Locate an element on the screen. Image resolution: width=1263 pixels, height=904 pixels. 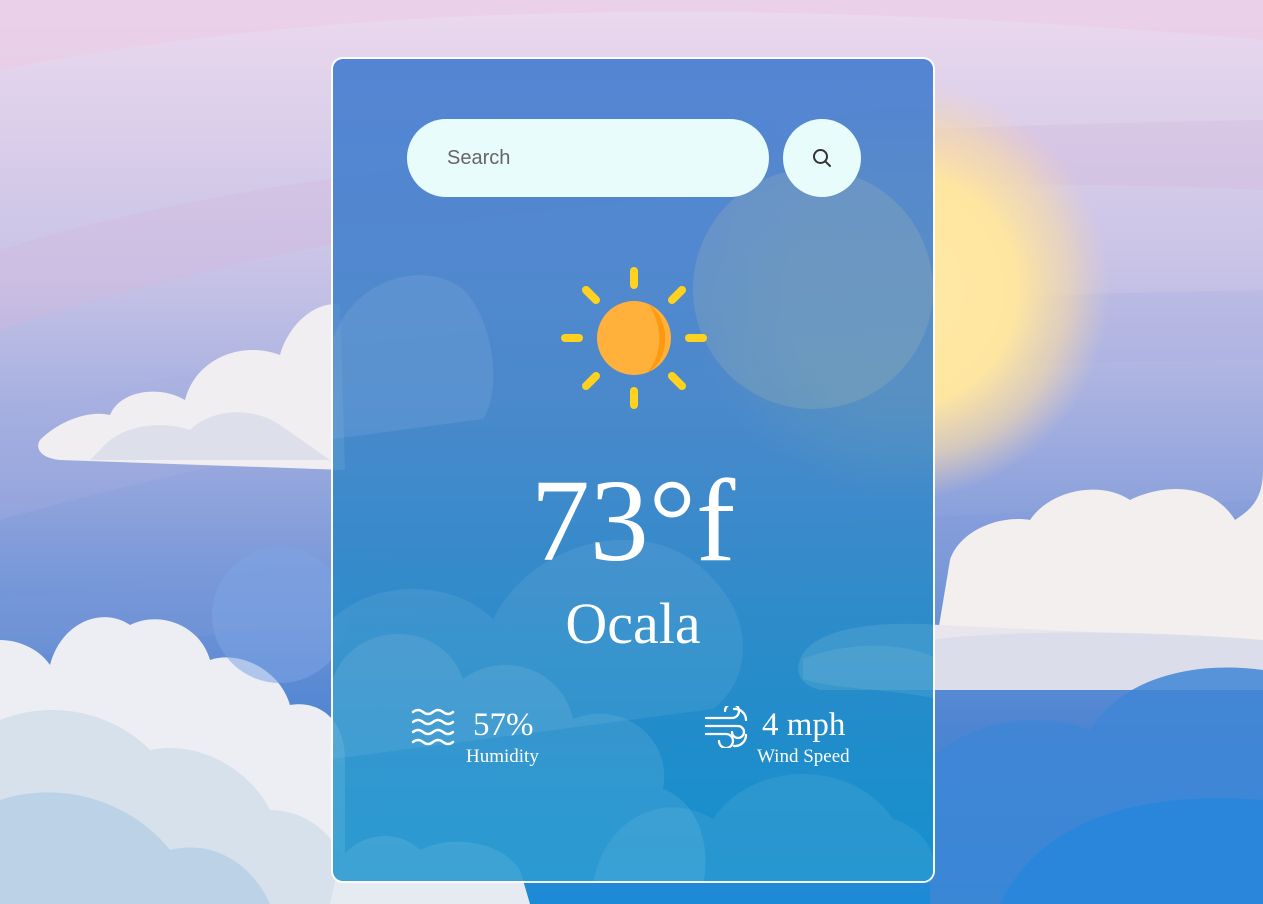
temperature: 73°f is located at coordinates (633, 520).